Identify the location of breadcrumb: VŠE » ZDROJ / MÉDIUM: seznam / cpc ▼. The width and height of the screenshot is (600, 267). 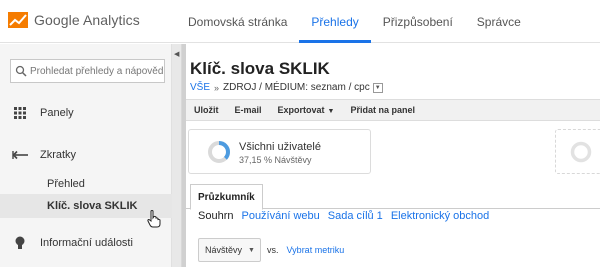
(286, 87).